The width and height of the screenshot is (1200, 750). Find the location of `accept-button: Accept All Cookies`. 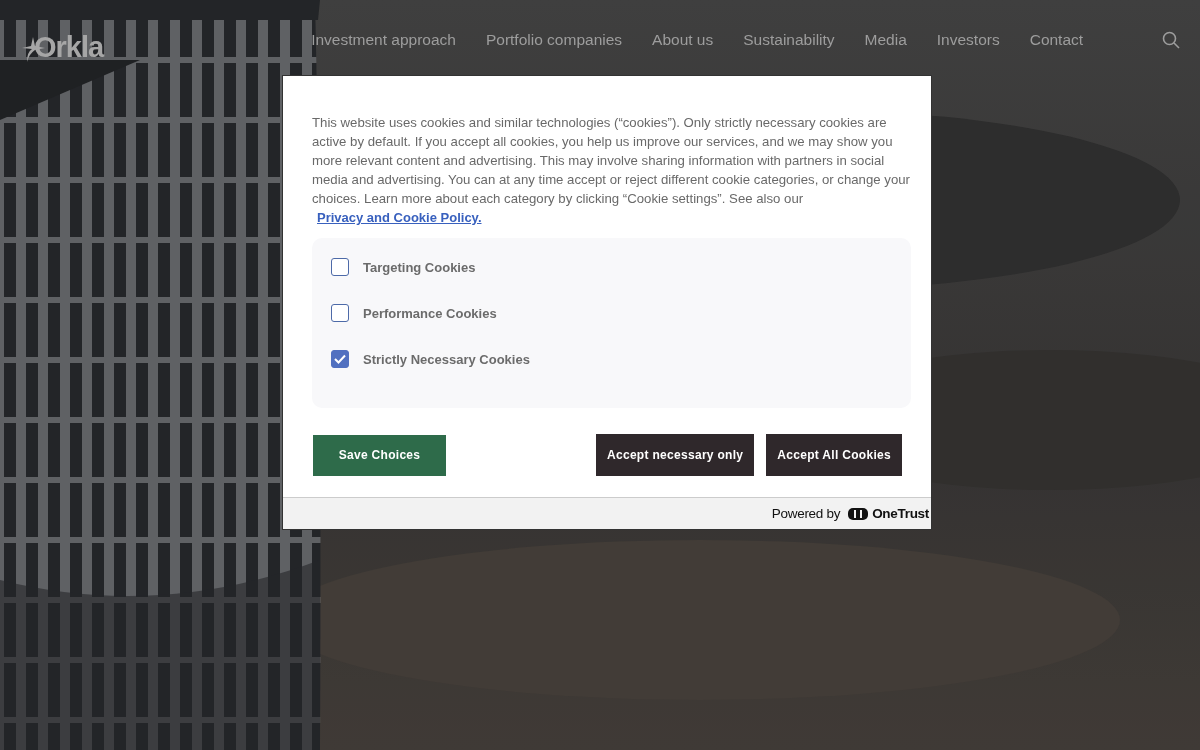

accept-button: Accept All Cookies is located at coordinates (834, 455).